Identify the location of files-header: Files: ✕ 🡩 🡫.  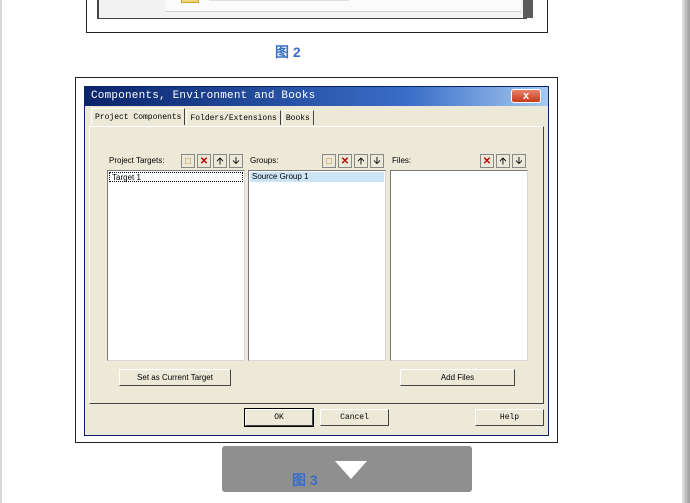
(459, 161).